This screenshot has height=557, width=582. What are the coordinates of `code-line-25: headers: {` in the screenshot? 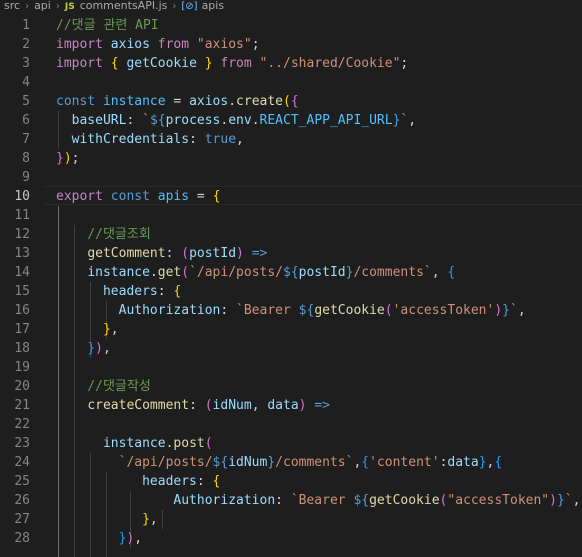 It's located at (181, 481).